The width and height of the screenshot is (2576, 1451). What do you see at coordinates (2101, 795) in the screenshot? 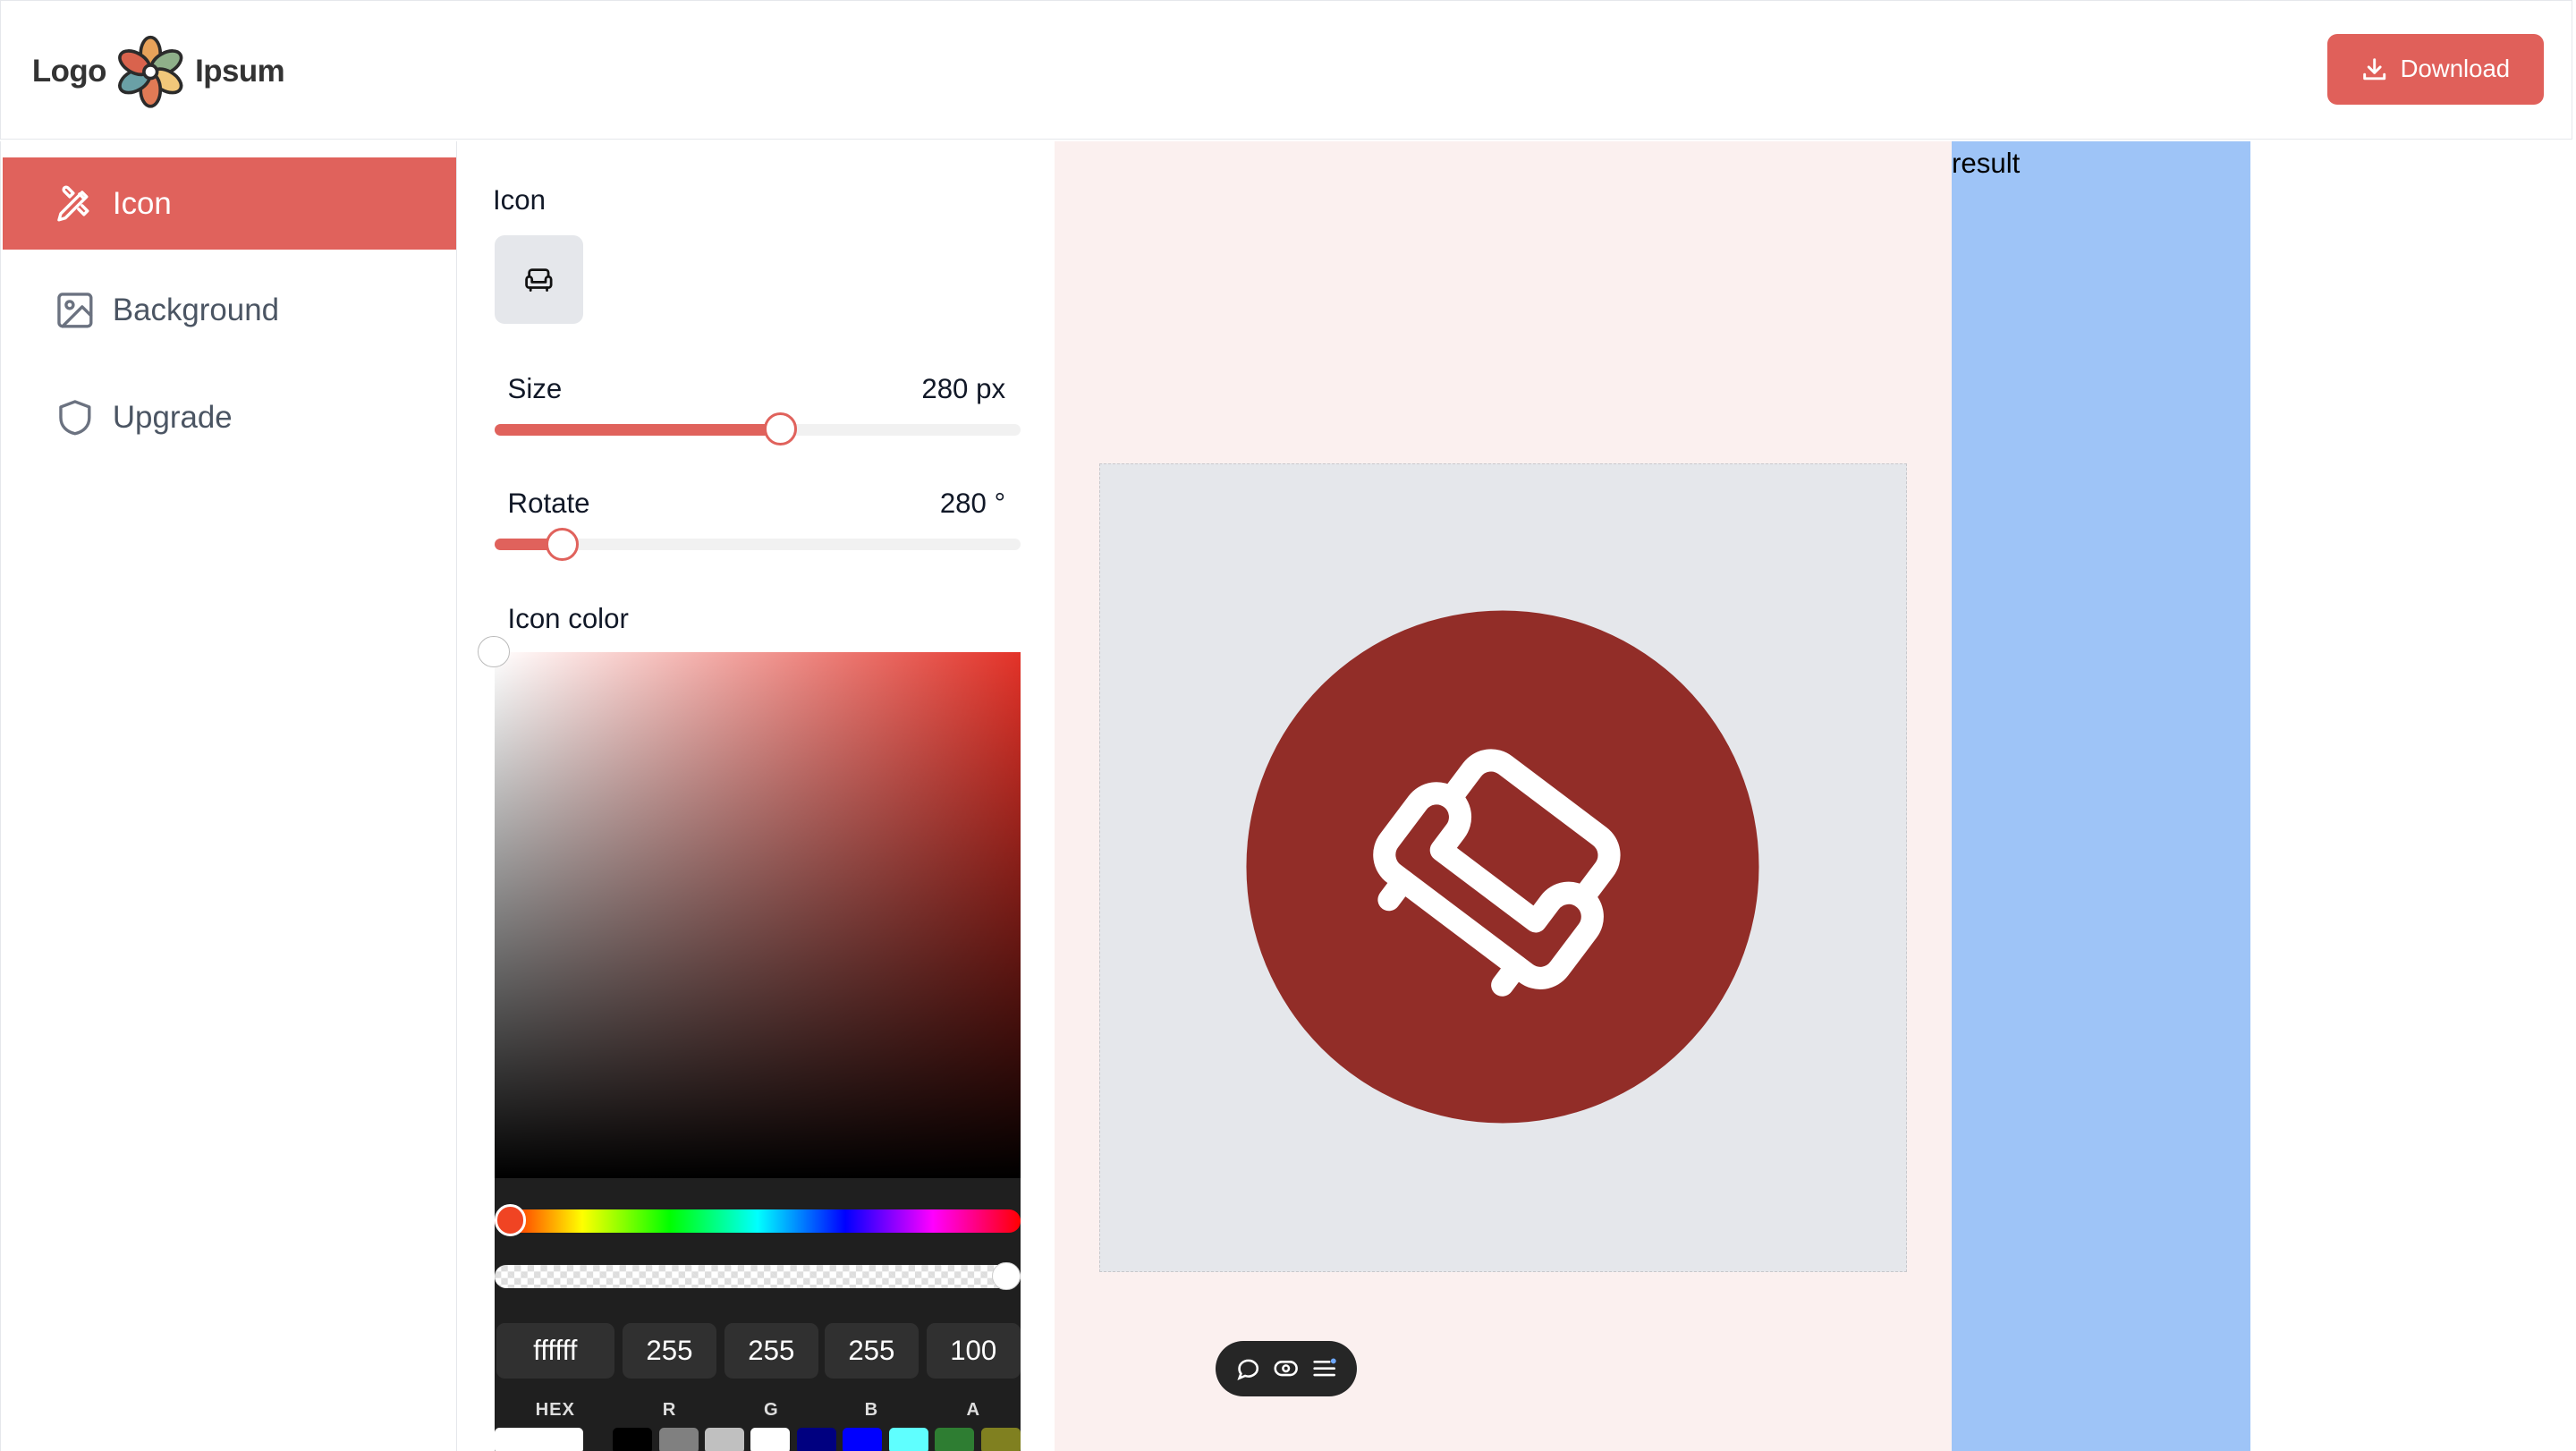
I see `result-panel: result` at bounding box center [2101, 795].